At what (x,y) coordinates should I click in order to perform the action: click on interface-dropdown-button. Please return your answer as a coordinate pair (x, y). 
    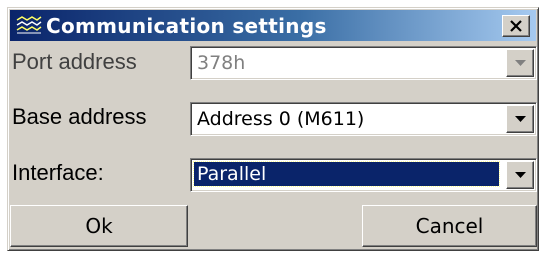
    Looking at the image, I should click on (520, 175).